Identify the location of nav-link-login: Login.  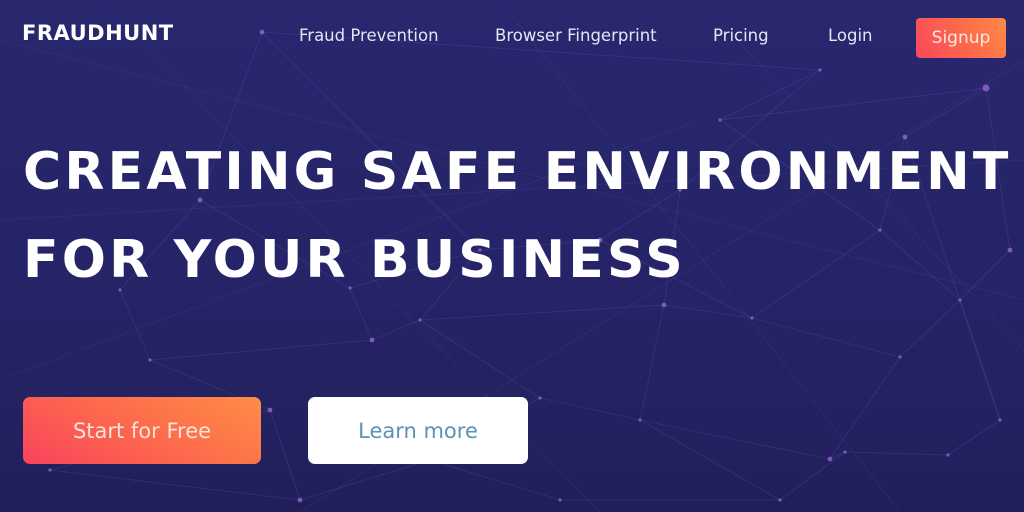
(850, 35).